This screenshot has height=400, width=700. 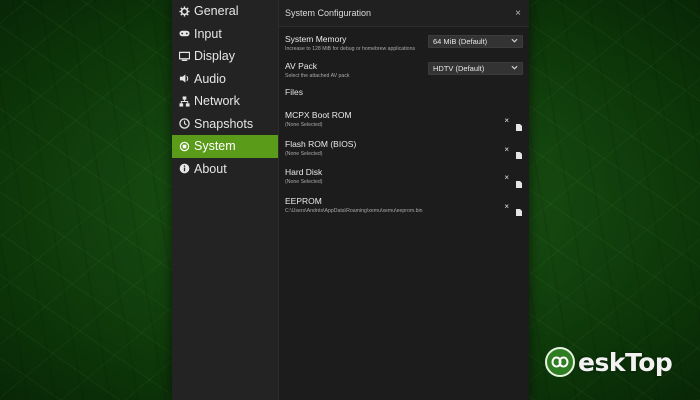 I want to click on av-pack-select: HDTV (Default), so click(x=475, y=68).